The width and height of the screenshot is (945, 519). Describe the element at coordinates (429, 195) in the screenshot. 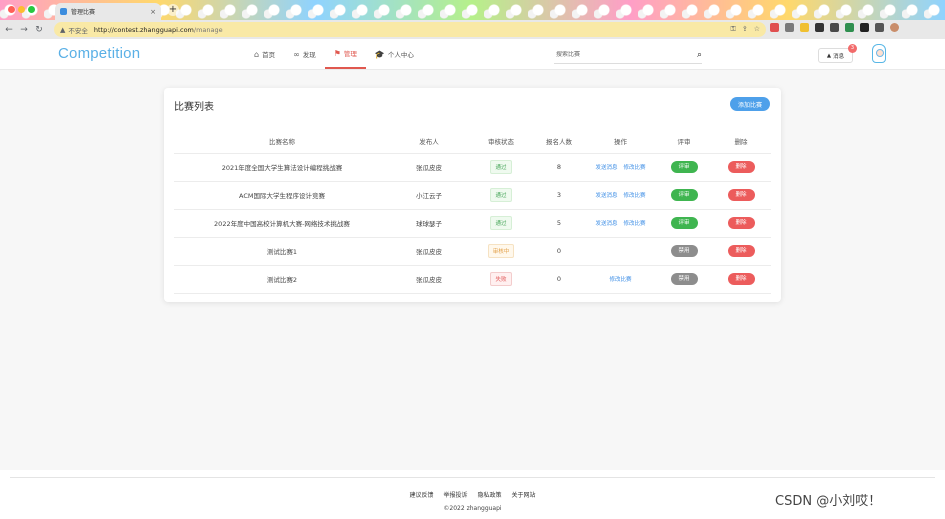

I see `publisher: 小江云子` at that location.